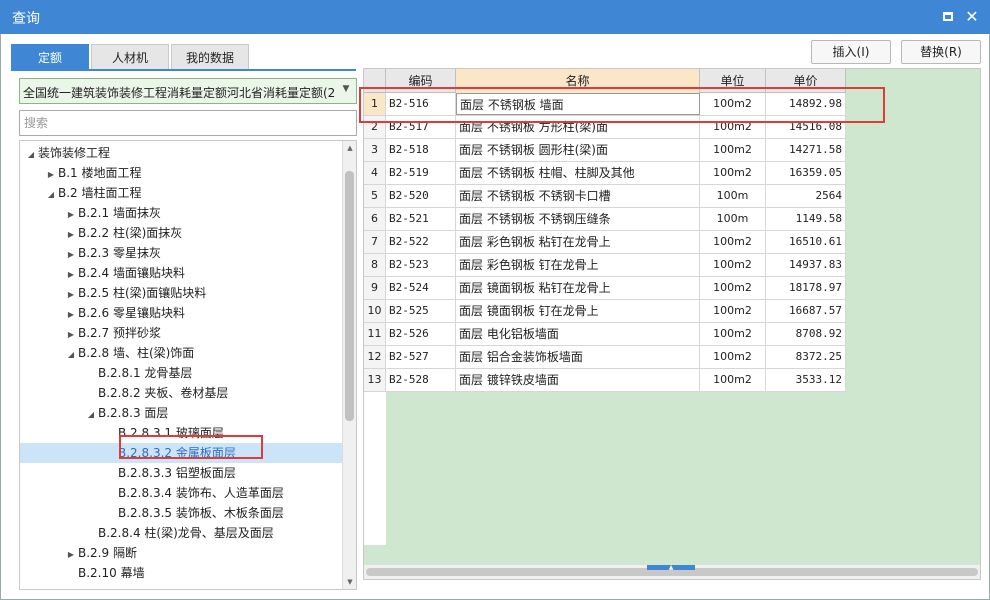 Image resolution: width=990 pixels, height=600 pixels. Describe the element at coordinates (578, 196) in the screenshot. I see `cell-name: 面层 不锈钢板 不锈钢卡口槽` at that location.